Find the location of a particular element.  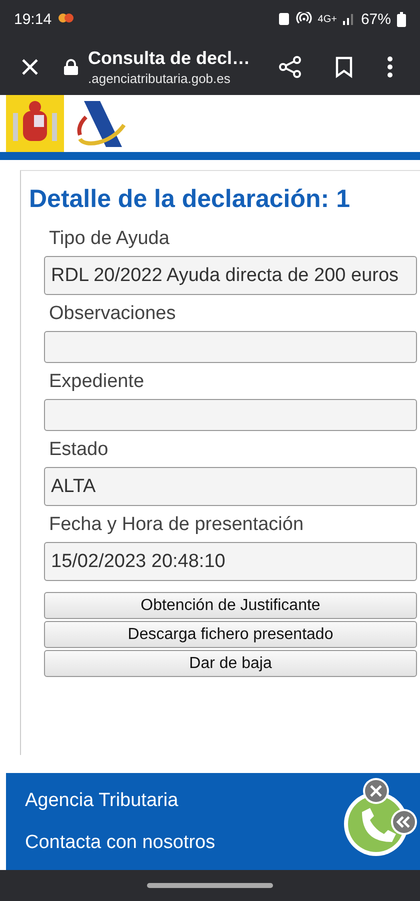

signal-icon is located at coordinates (348, 19).